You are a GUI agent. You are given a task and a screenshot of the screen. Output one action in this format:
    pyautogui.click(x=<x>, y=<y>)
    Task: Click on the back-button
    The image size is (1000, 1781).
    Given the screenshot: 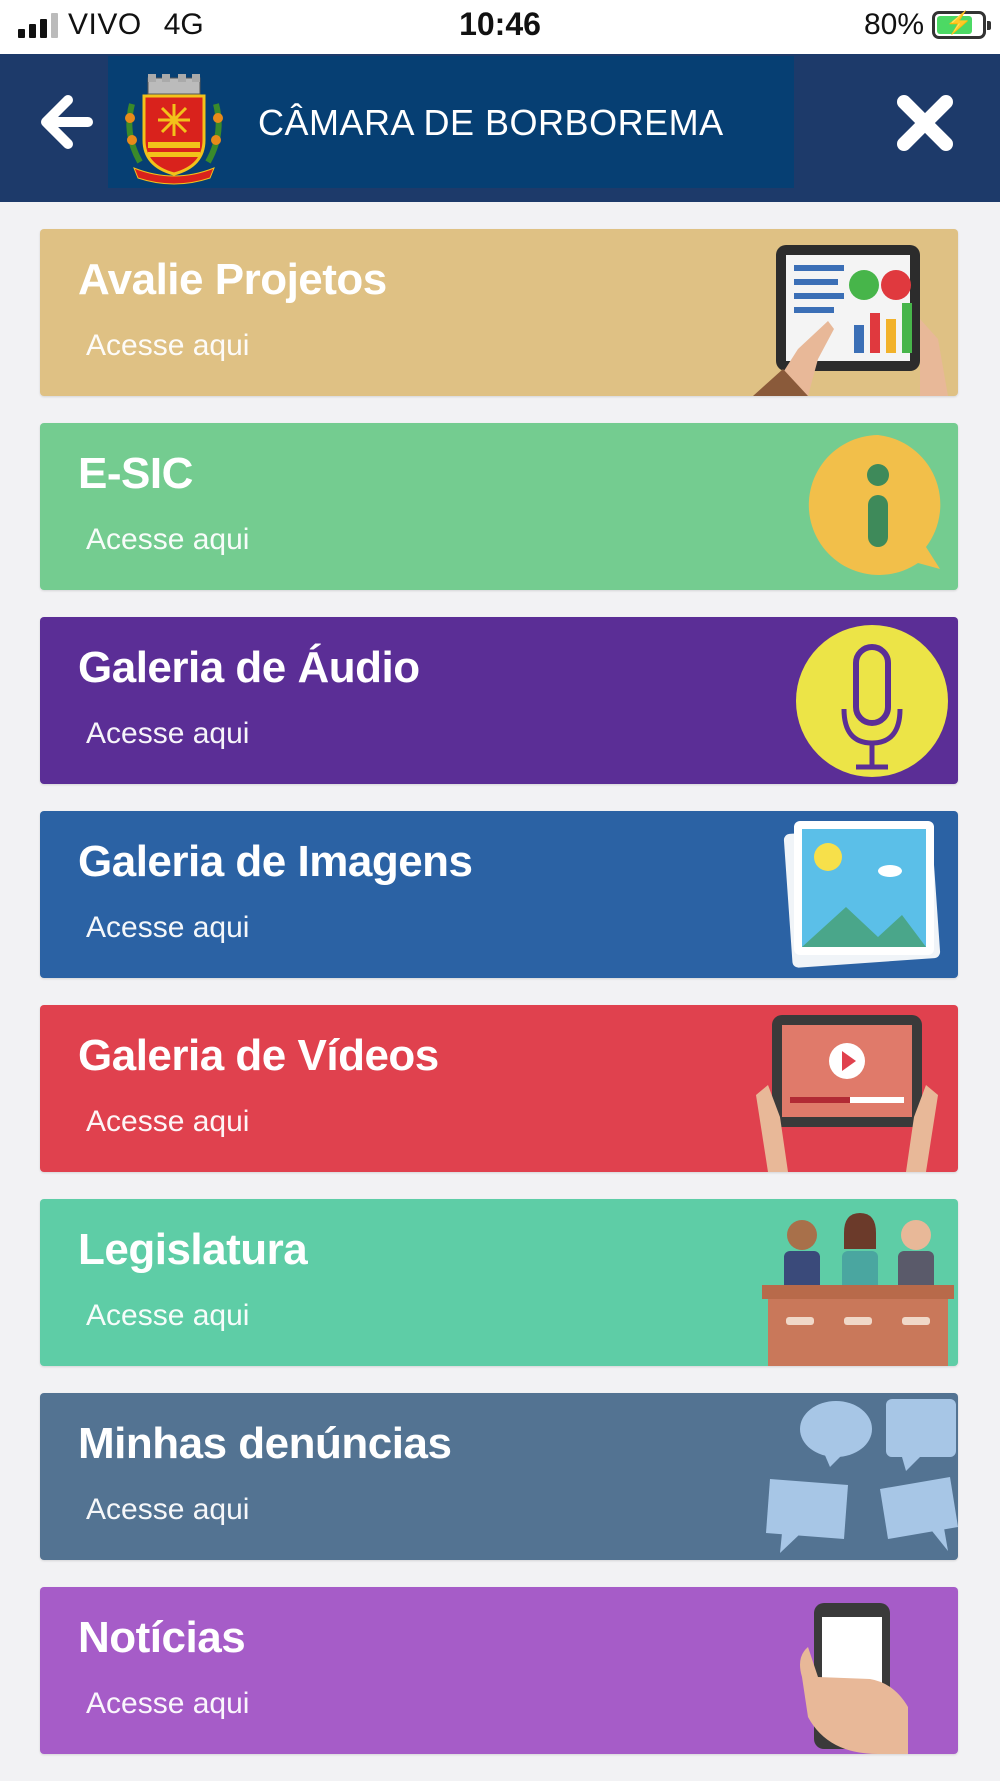 What is the action you would take?
    pyautogui.click(x=66, y=122)
    